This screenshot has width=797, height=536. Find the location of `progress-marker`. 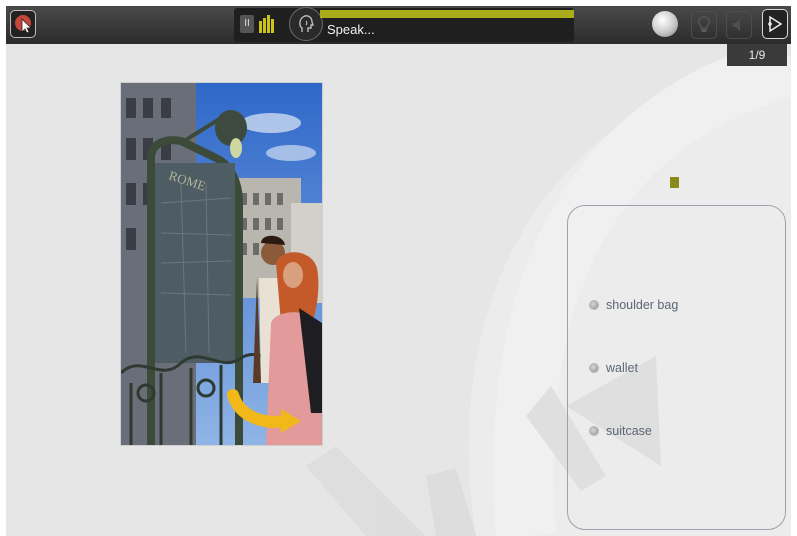

progress-marker is located at coordinates (674, 182).